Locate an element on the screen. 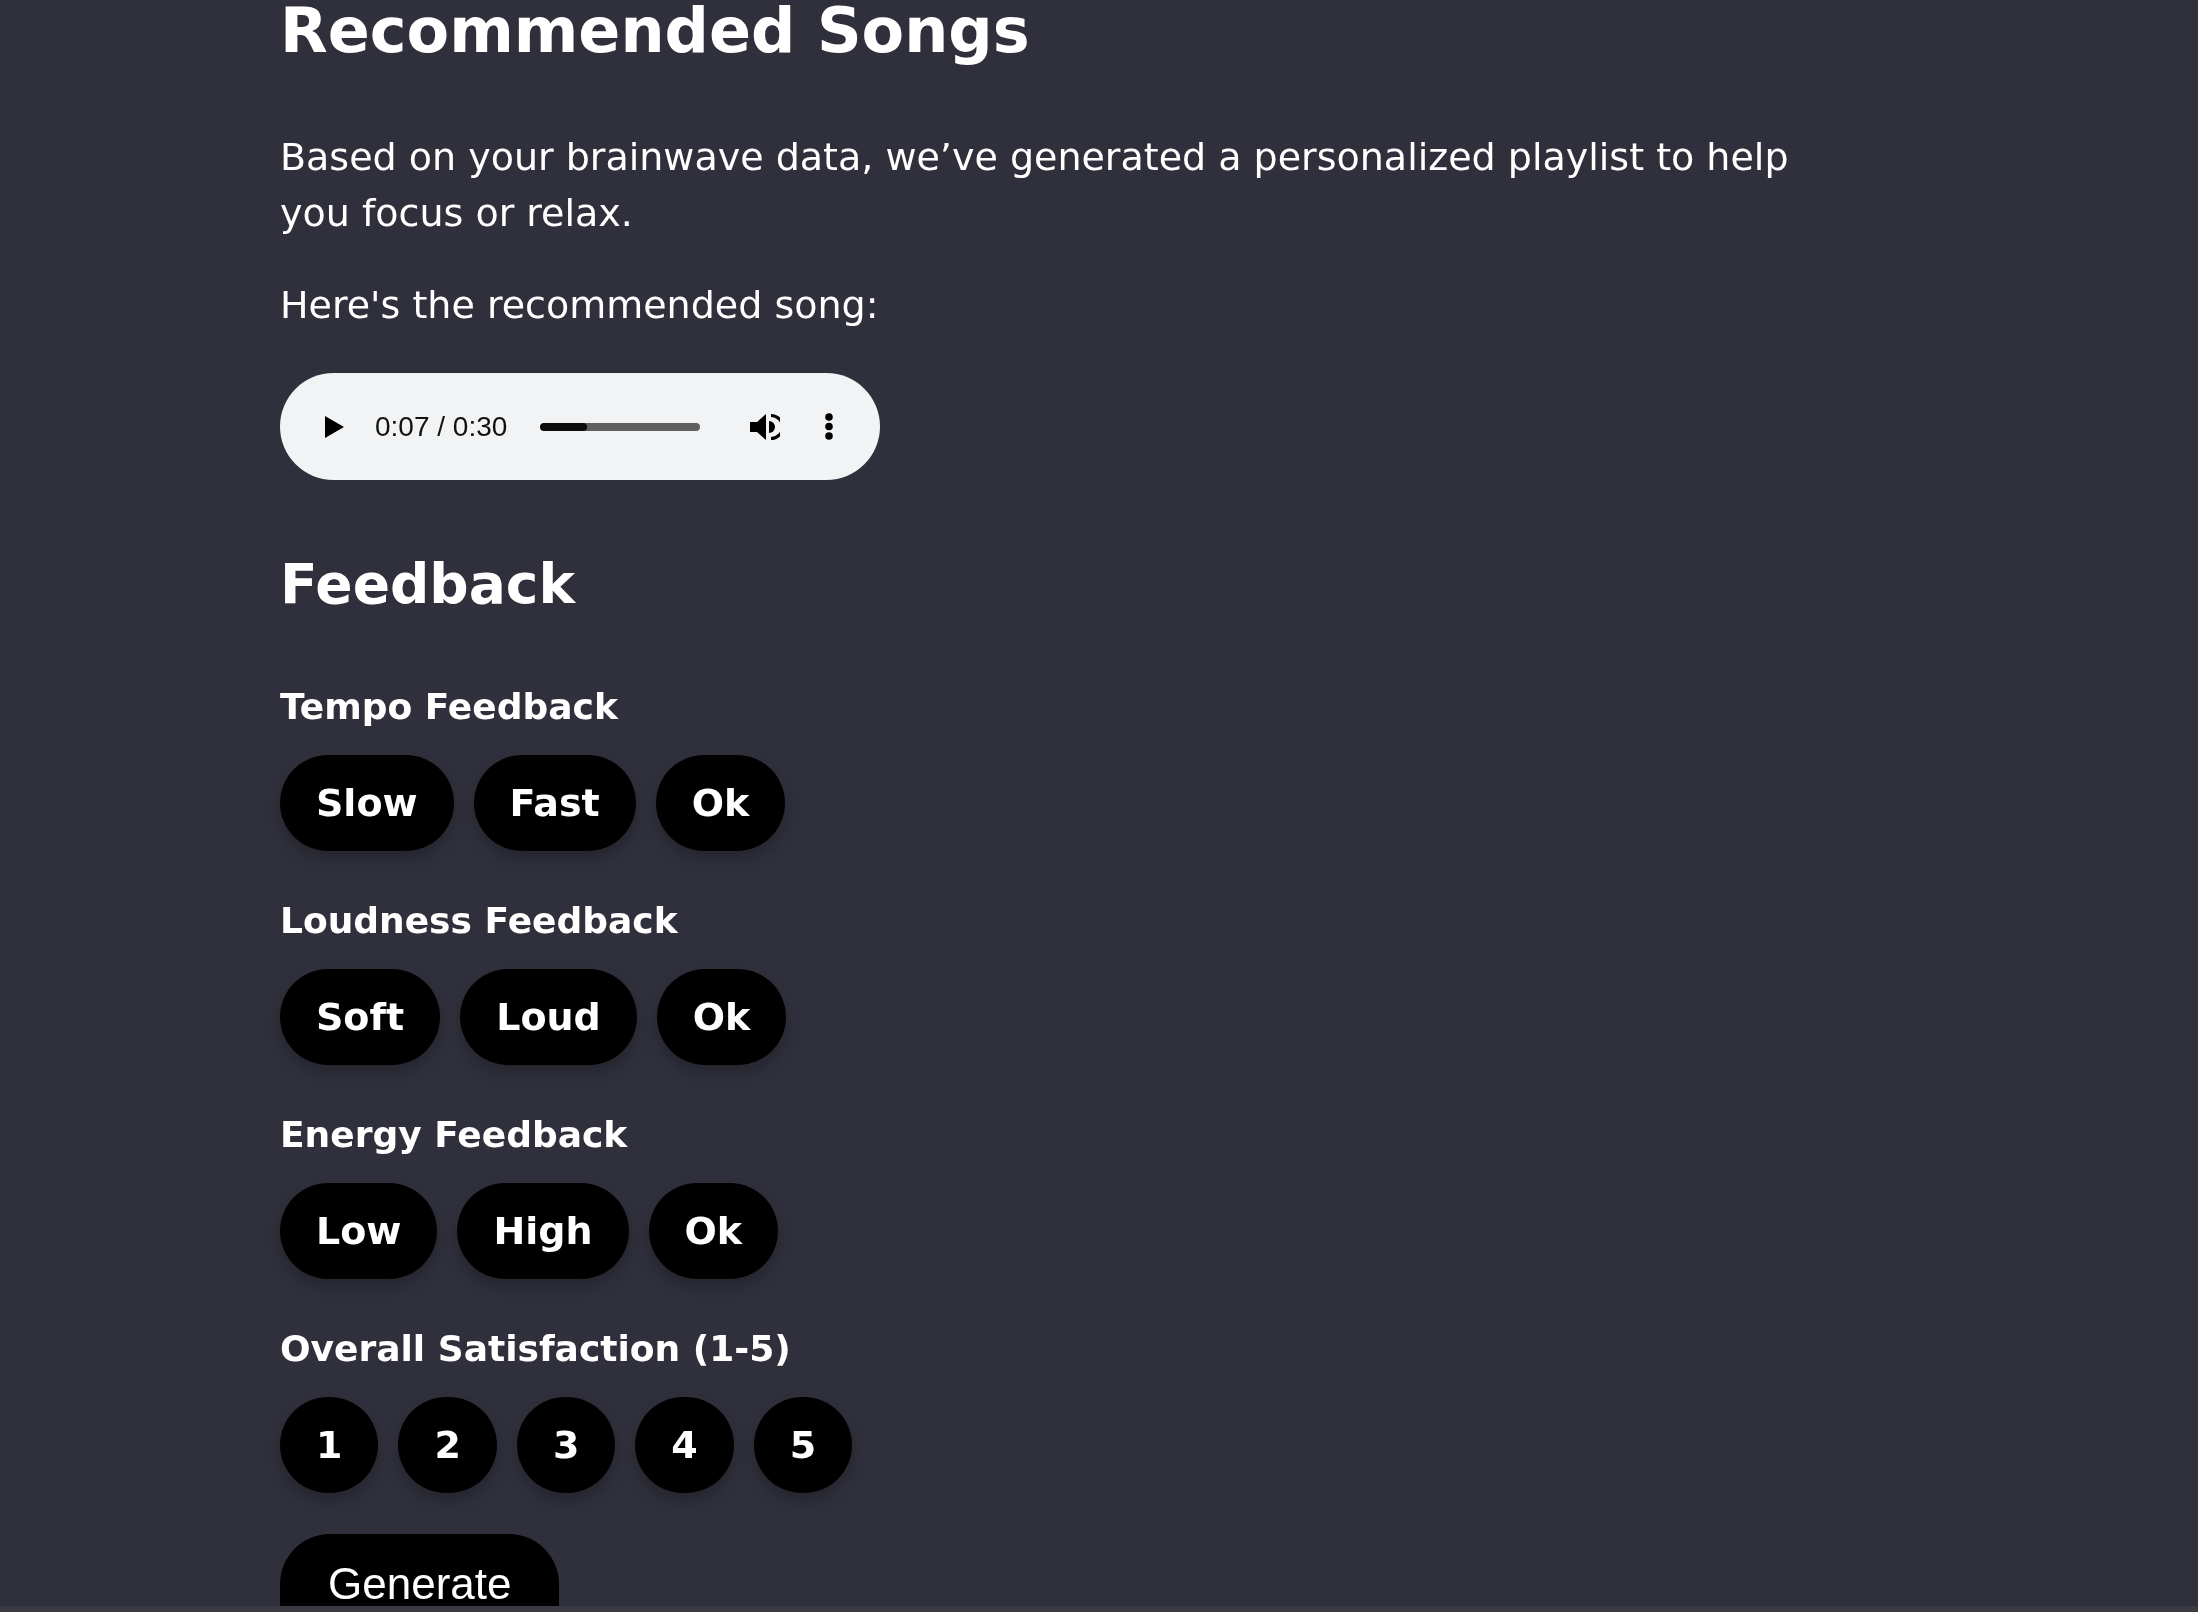  group-label: Overall Satisfaction (1-5) is located at coordinates (535, 1349).